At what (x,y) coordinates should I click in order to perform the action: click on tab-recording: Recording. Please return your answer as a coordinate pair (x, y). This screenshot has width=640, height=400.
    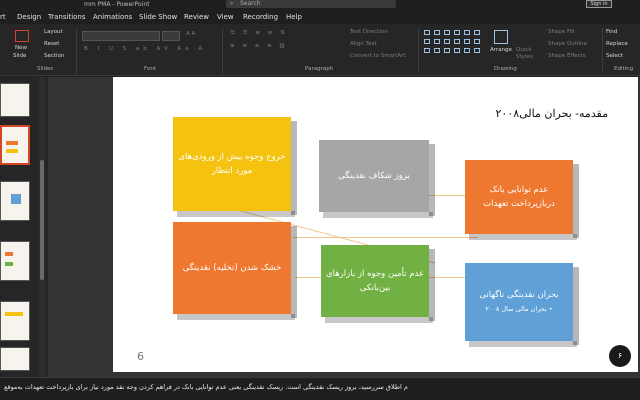
    Looking at the image, I should click on (260, 17).